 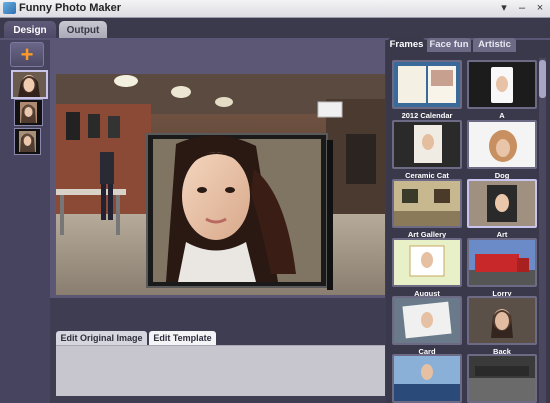 What do you see at coordinates (449, 45) in the screenshot?
I see `tab-face-fun: Face fun` at bounding box center [449, 45].